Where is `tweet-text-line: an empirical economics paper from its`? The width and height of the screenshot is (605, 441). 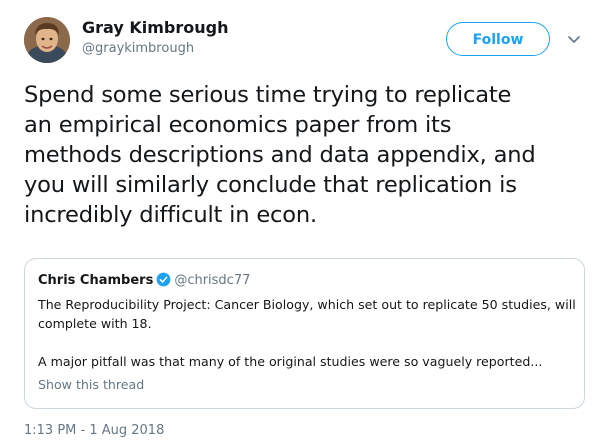
tweet-text-line: an empirical economics paper from its is located at coordinates (238, 125).